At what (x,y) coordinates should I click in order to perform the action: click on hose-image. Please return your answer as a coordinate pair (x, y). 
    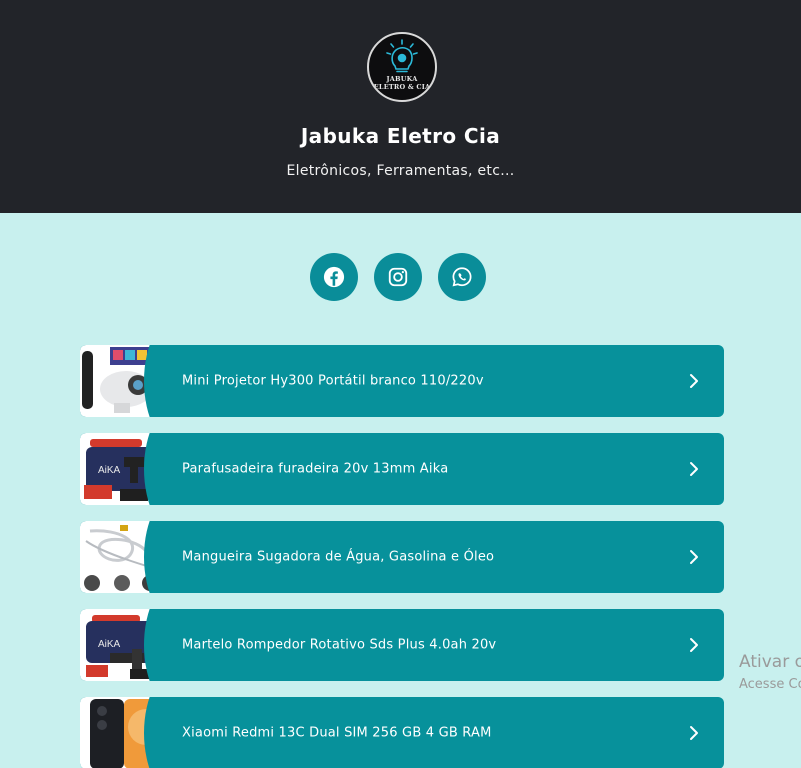
    Looking at the image, I should click on (121, 558).